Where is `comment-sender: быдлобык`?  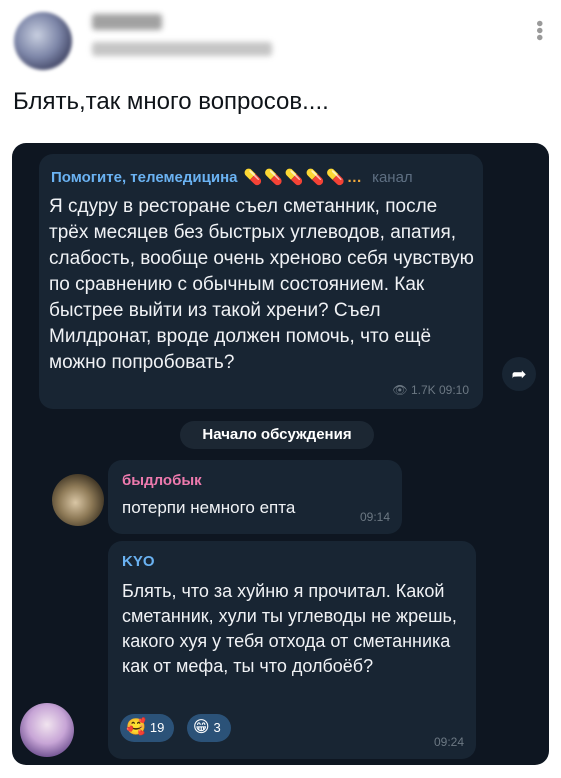 comment-sender: быдлобык is located at coordinates (162, 480).